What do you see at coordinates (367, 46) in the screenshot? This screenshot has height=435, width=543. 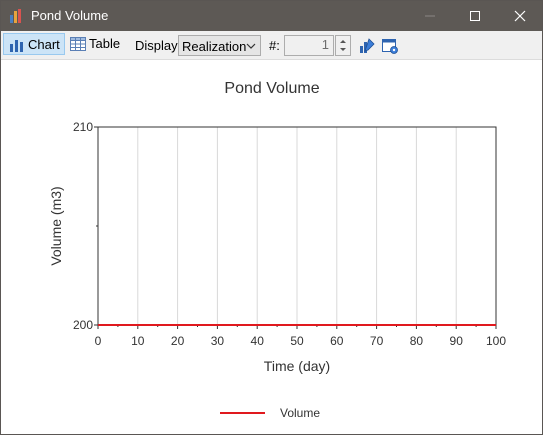 I see `chart-properties-icon` at bounding box center [367, 46].